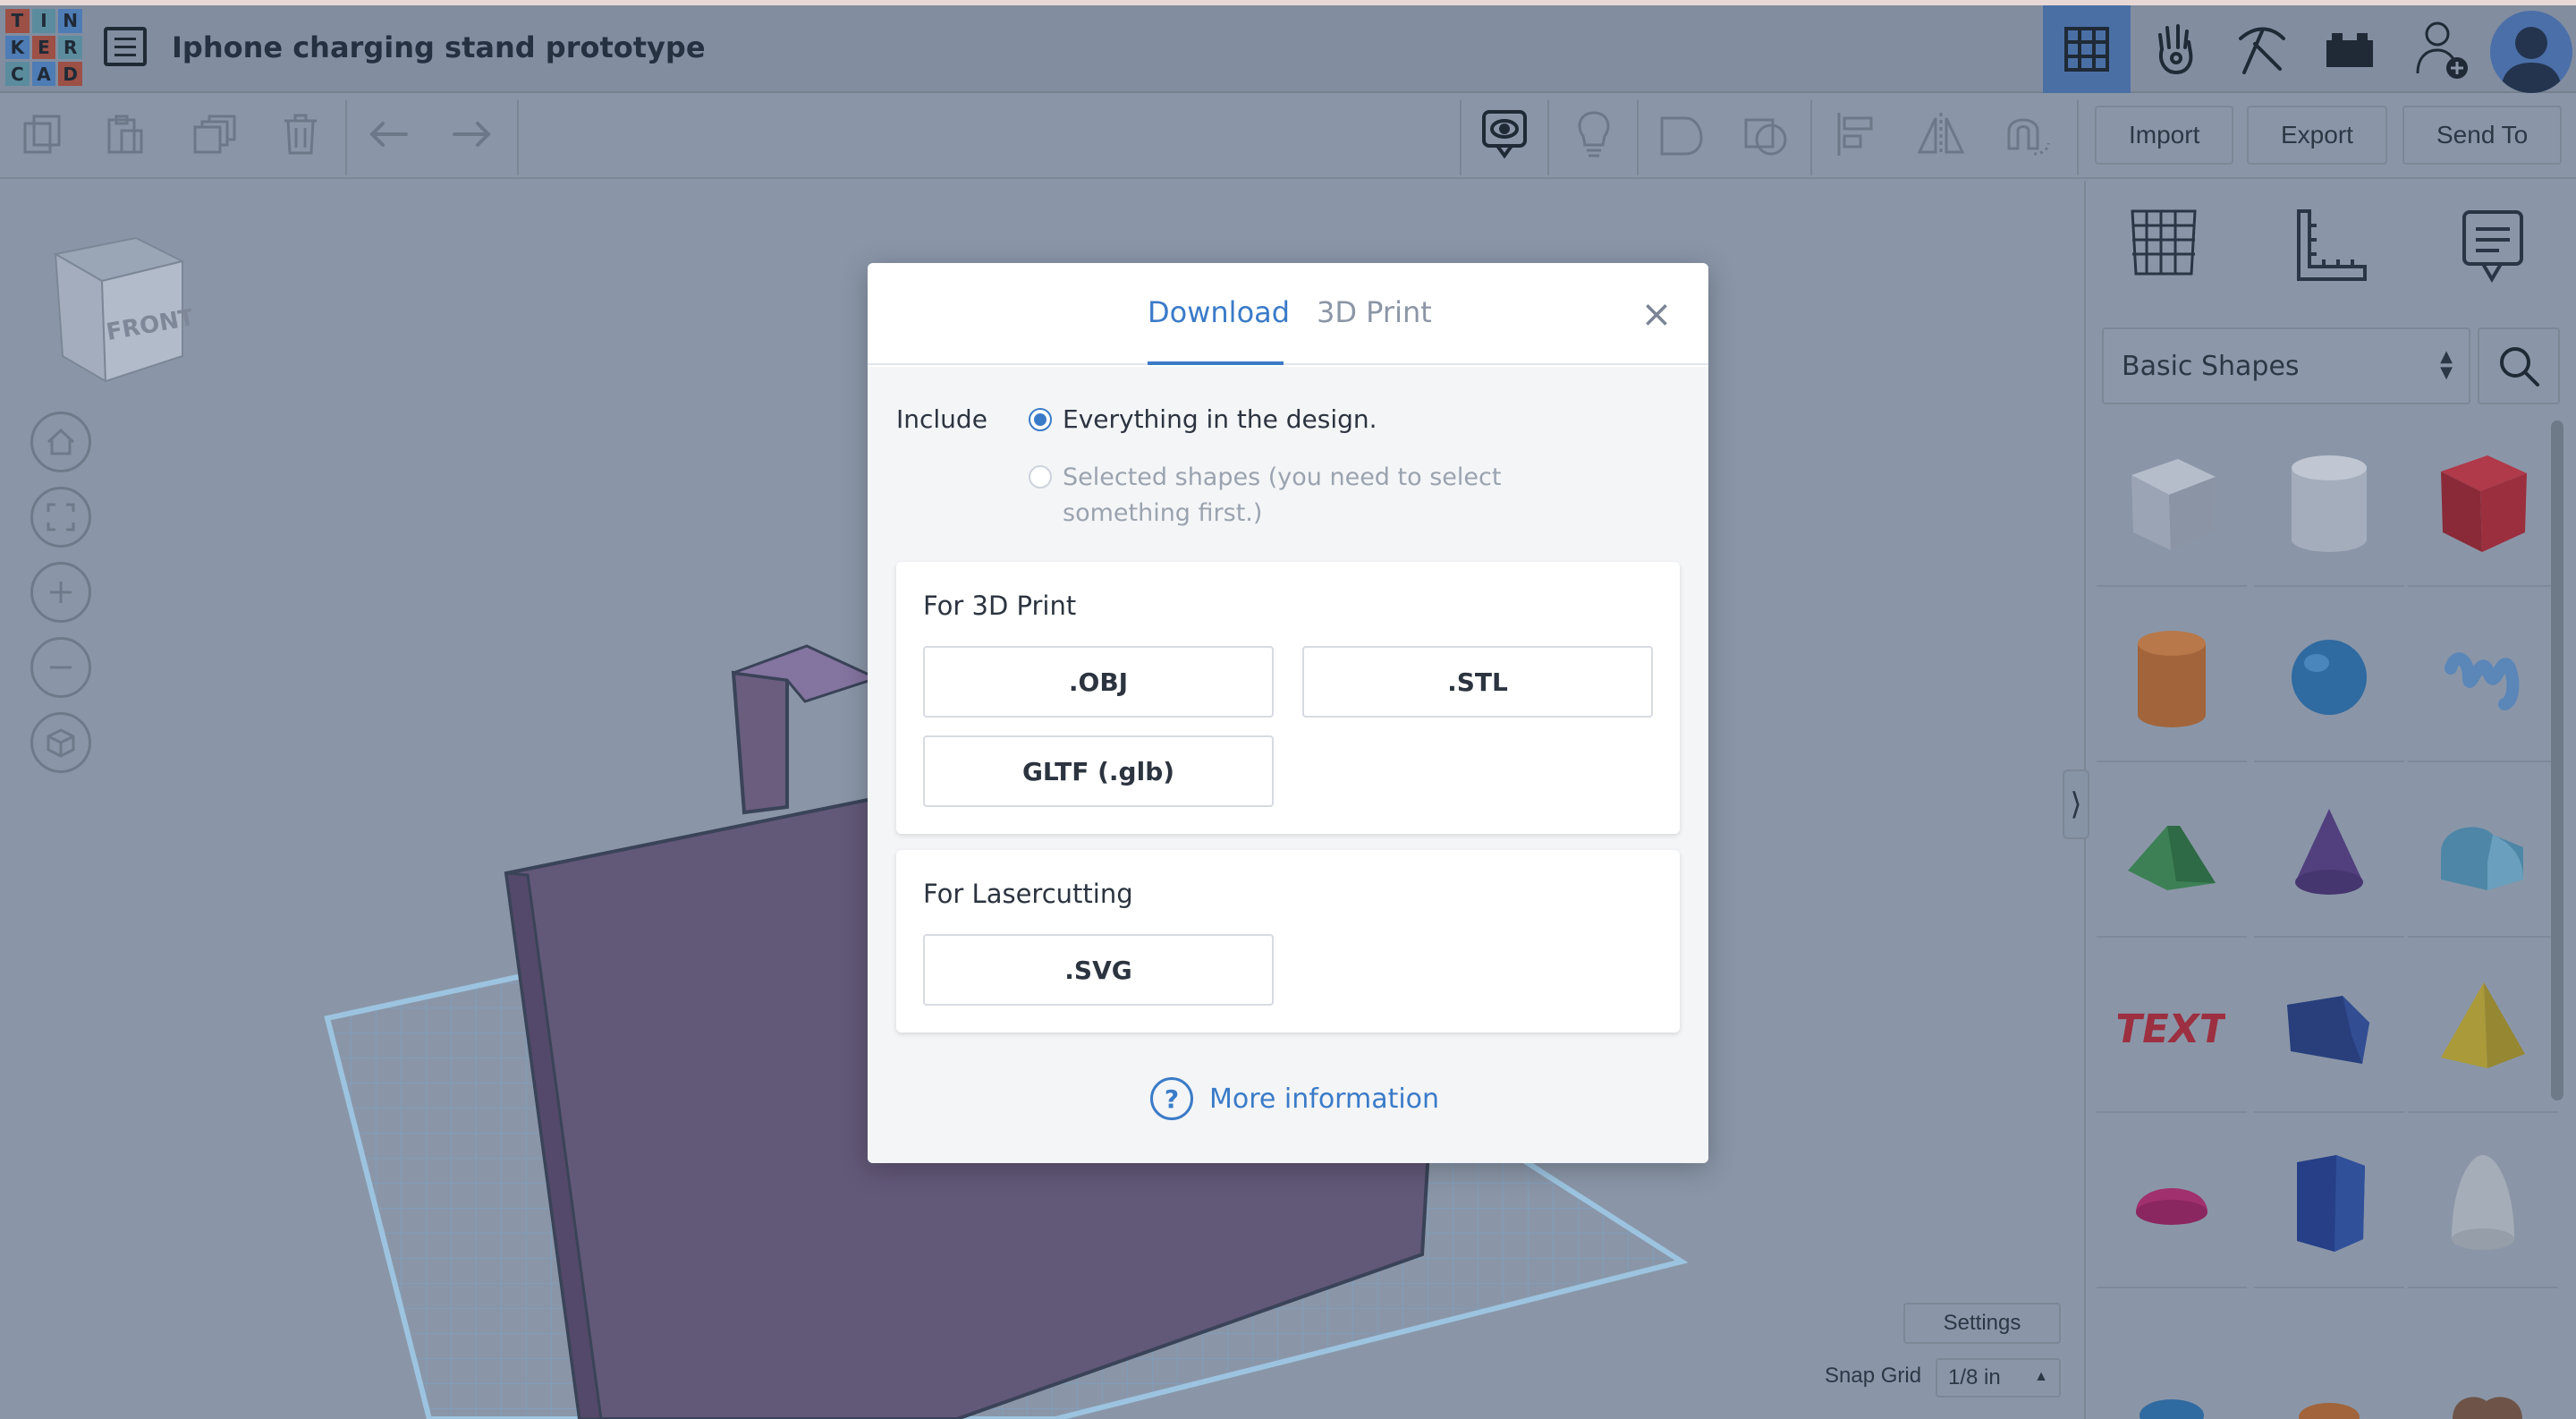 The image size is (2576, 1419). I want to click on shape-box, so click(2483, 503).